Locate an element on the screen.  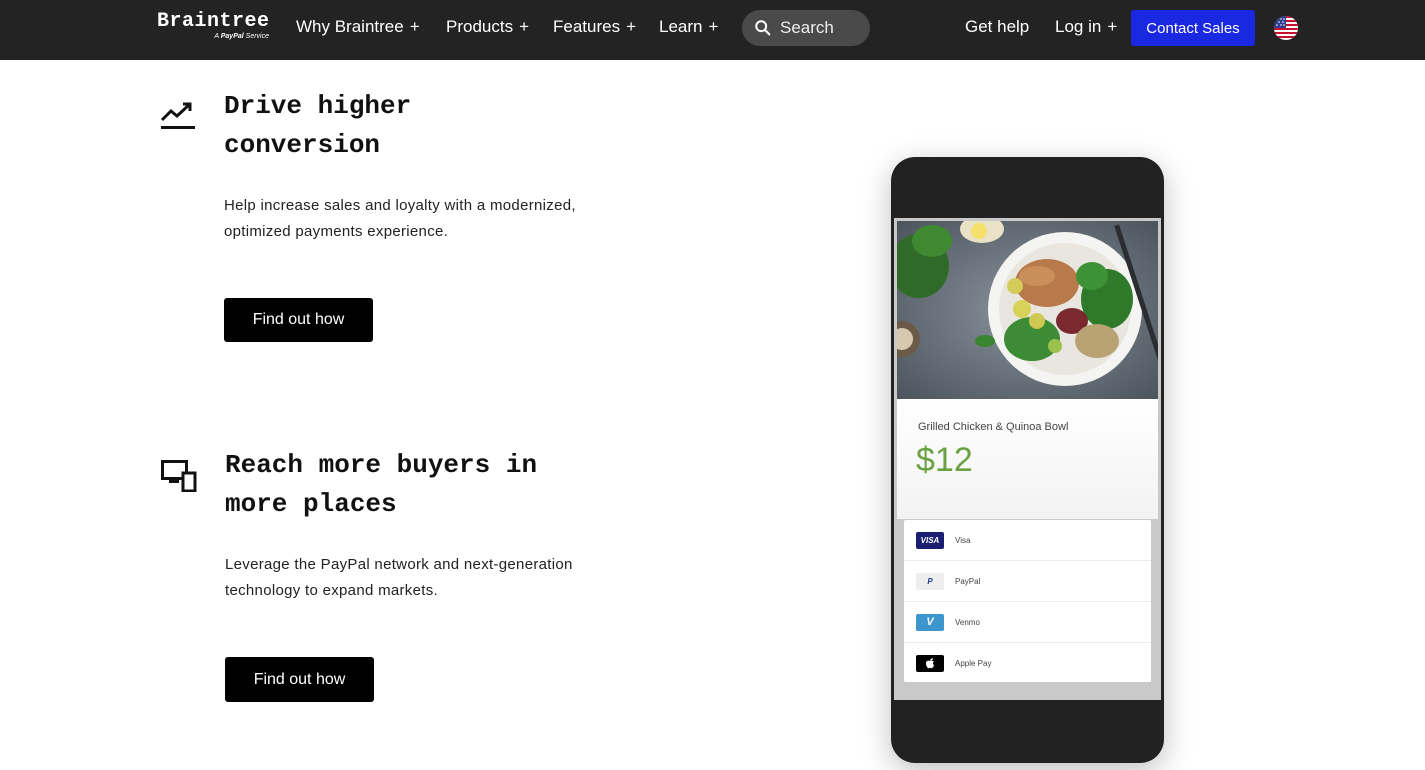
payment-option-venmo: V Venmo is located at coordinates (1027, 622).